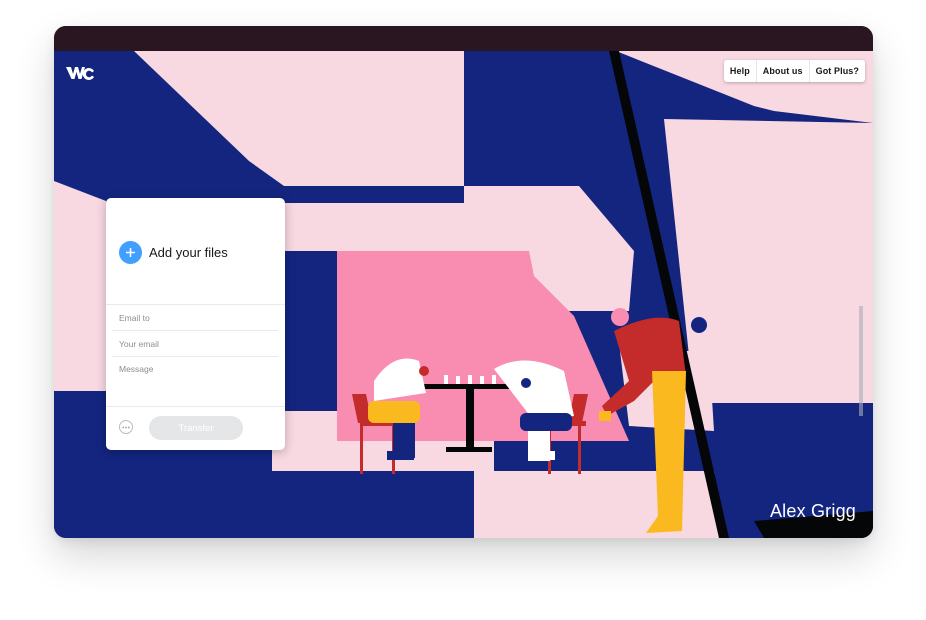 This screenshot has height=620, width=926. What do you see at coordinates (195, 380) in the screenshot?
I see `message-field` at bounding box center [195, 380].